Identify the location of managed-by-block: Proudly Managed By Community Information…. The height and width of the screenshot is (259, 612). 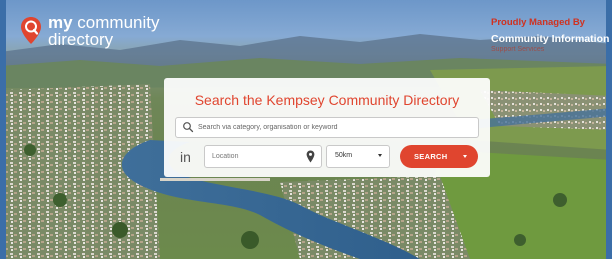
(550, 35).